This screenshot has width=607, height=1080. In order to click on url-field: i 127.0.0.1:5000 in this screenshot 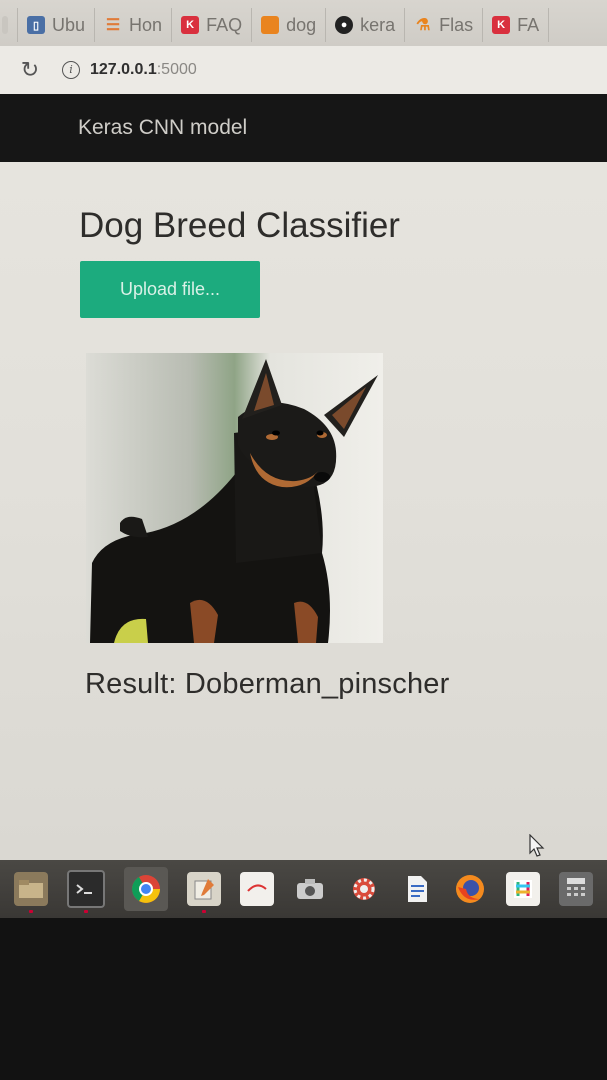, I will do `click(129, 70)`.